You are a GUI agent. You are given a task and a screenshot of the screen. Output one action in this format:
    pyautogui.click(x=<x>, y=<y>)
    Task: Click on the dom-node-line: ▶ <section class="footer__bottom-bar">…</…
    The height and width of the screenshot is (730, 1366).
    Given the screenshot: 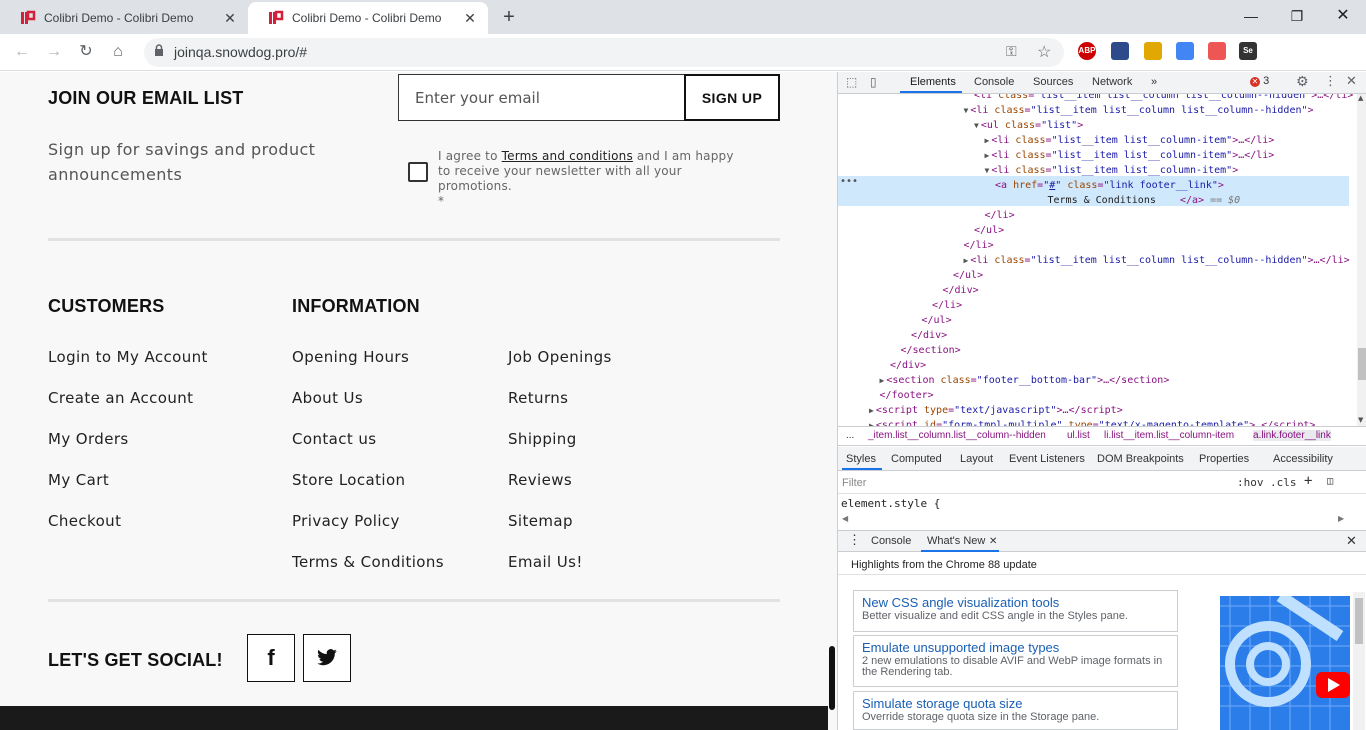 What is the action you would take?
    pyautogui.click(x=1025, y=380)
    